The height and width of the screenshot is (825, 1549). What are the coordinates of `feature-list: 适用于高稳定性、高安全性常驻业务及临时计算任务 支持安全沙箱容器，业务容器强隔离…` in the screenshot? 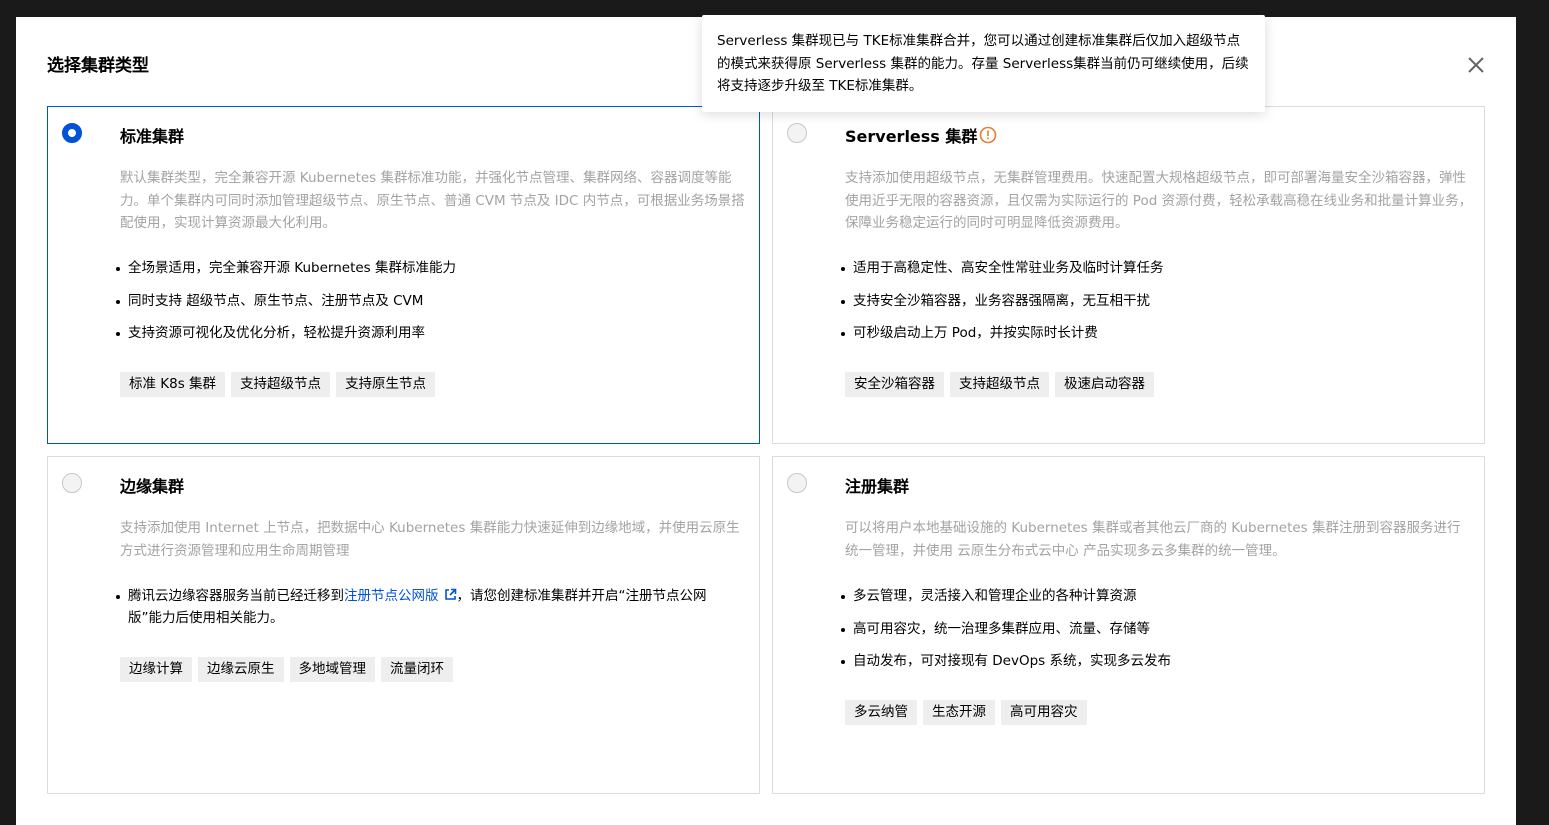 It's located at (1159, 306).